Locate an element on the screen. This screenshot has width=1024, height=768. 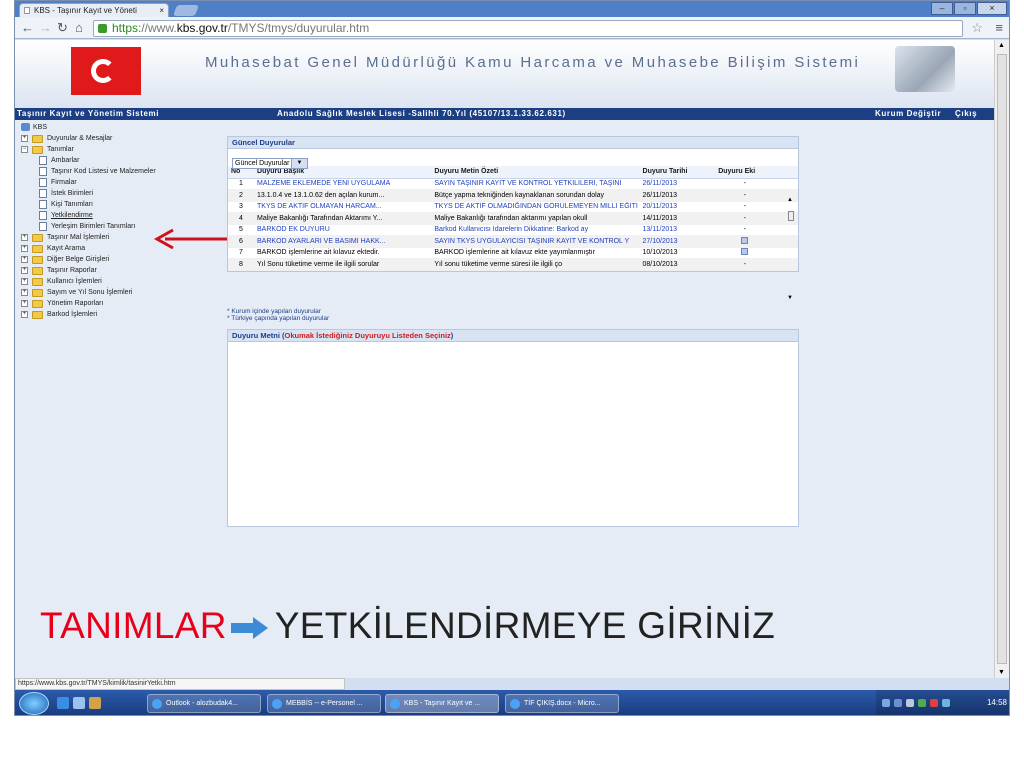
maximize-icon: ▫ is located at coordinates (965, 8).